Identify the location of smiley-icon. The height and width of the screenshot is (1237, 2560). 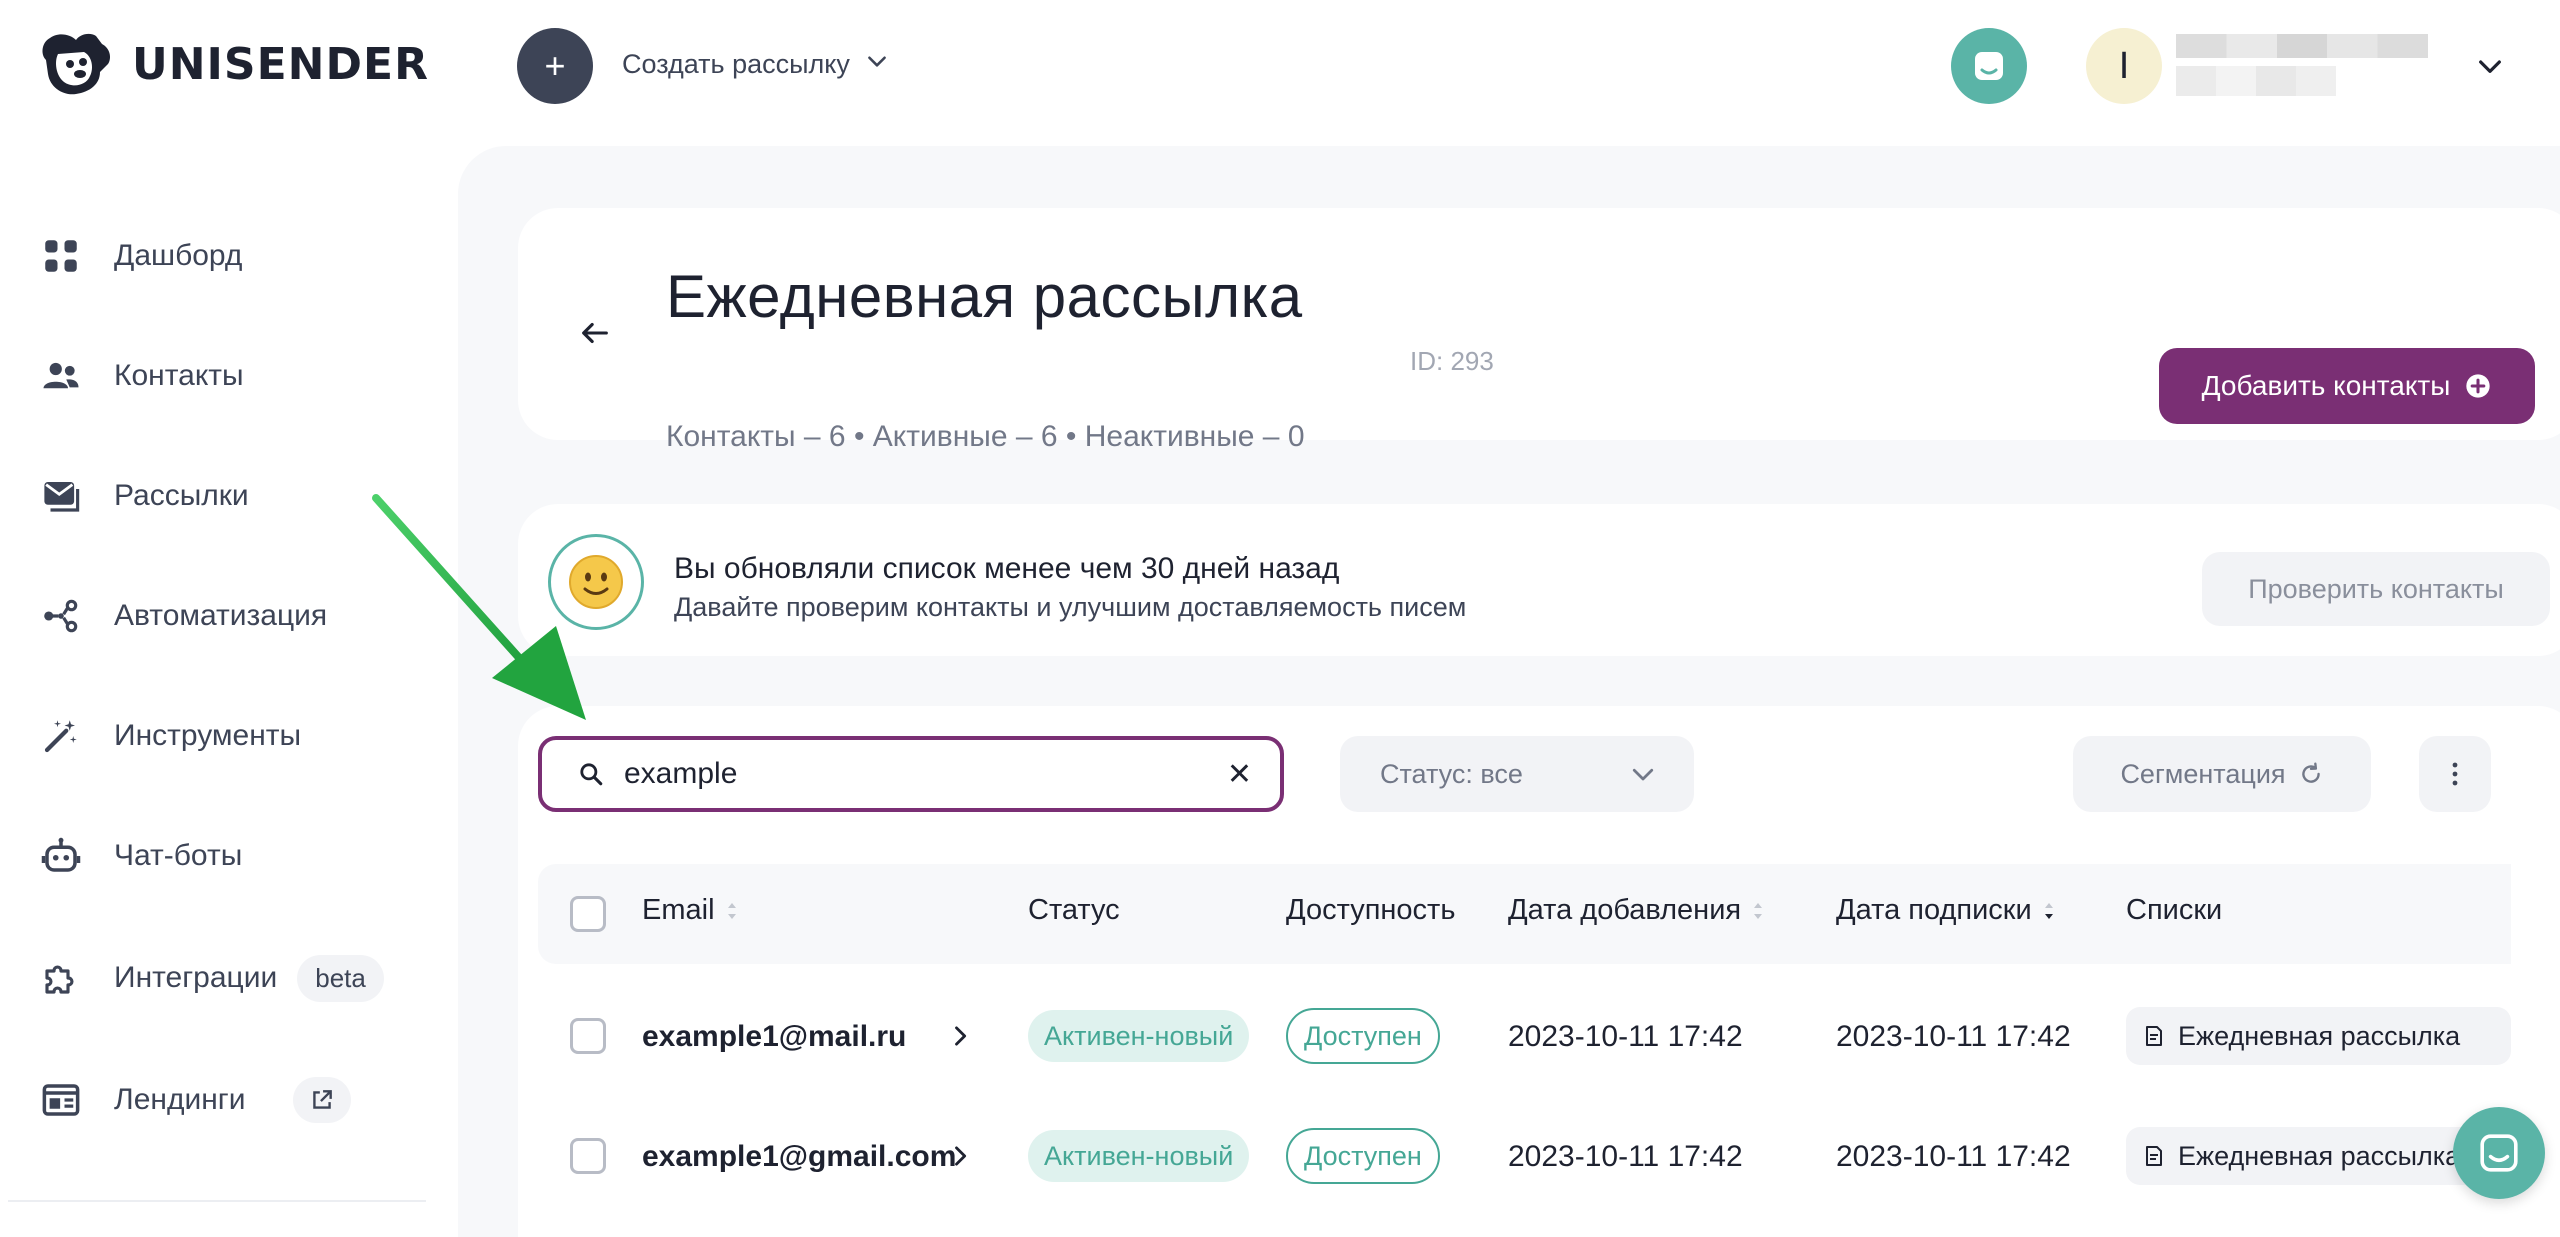
(596, 582).